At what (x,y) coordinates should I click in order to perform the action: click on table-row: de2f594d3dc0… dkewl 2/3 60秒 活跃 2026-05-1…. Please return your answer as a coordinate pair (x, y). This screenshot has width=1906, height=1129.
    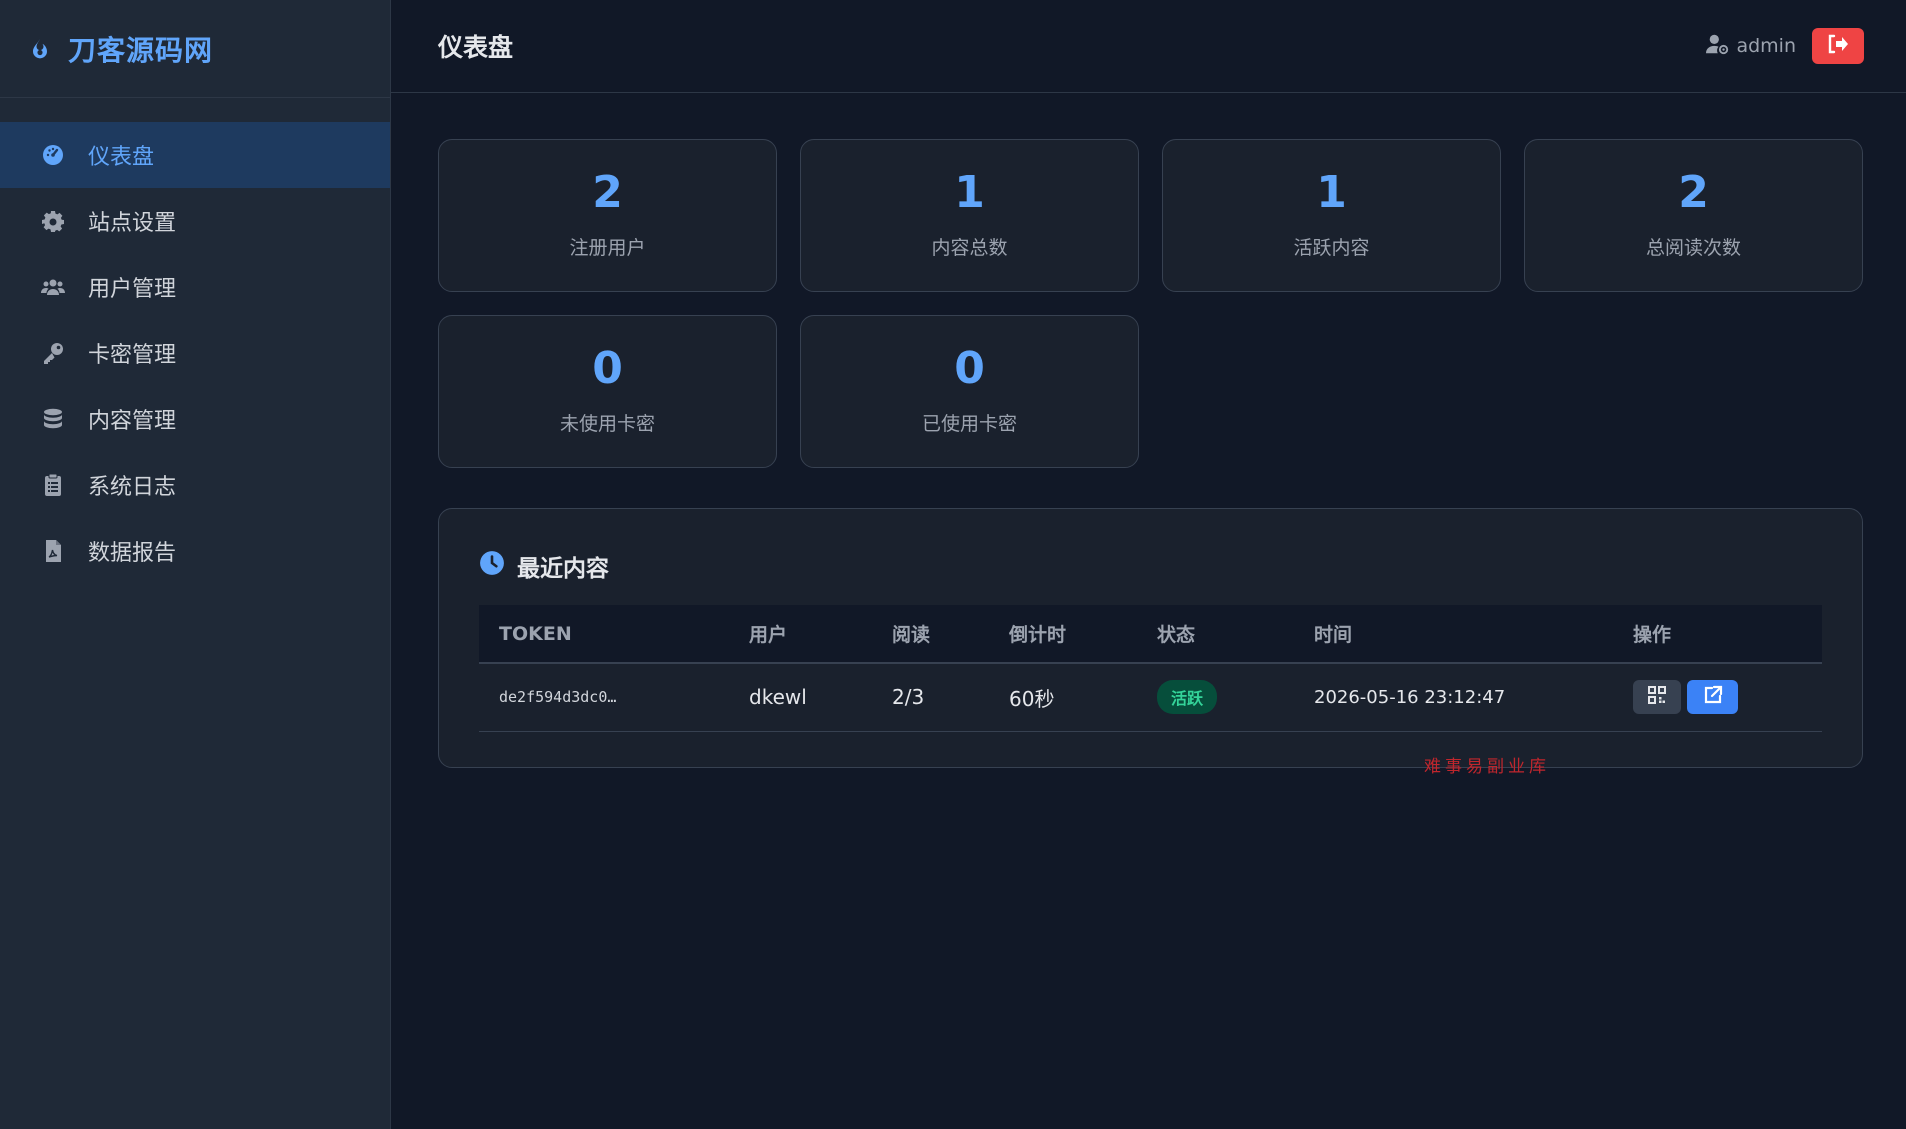
    Looking at the image, I should click on (1150, 697).